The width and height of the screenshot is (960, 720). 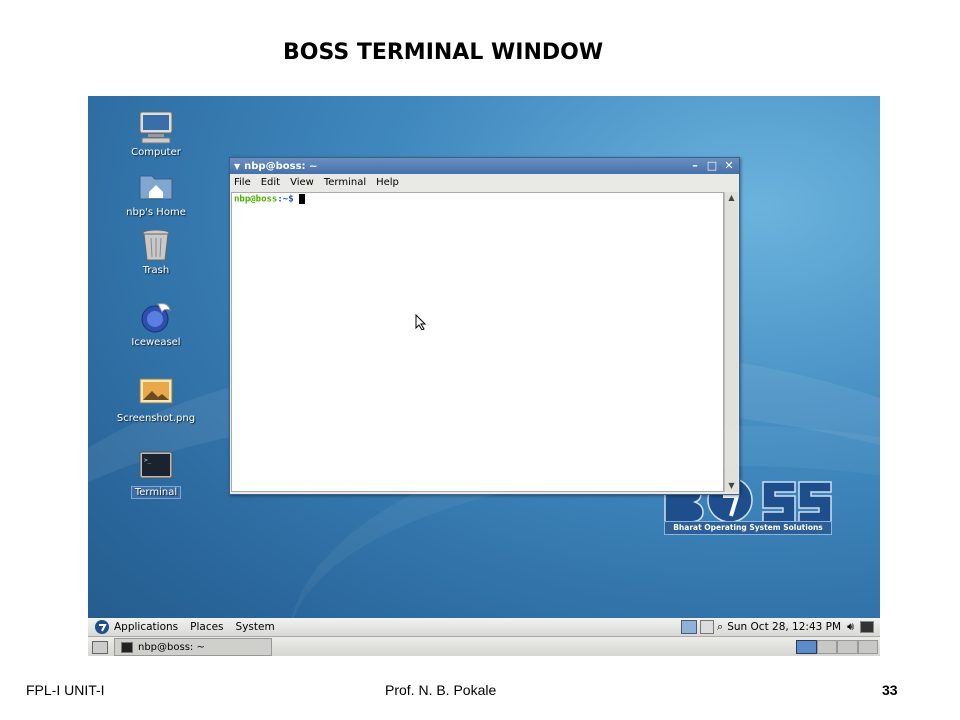 What do you see at coordinates (731, 342) in the screenshot?
I see `terminal-scrollbar: ▲ ▼` at bounding box center [731, 342].